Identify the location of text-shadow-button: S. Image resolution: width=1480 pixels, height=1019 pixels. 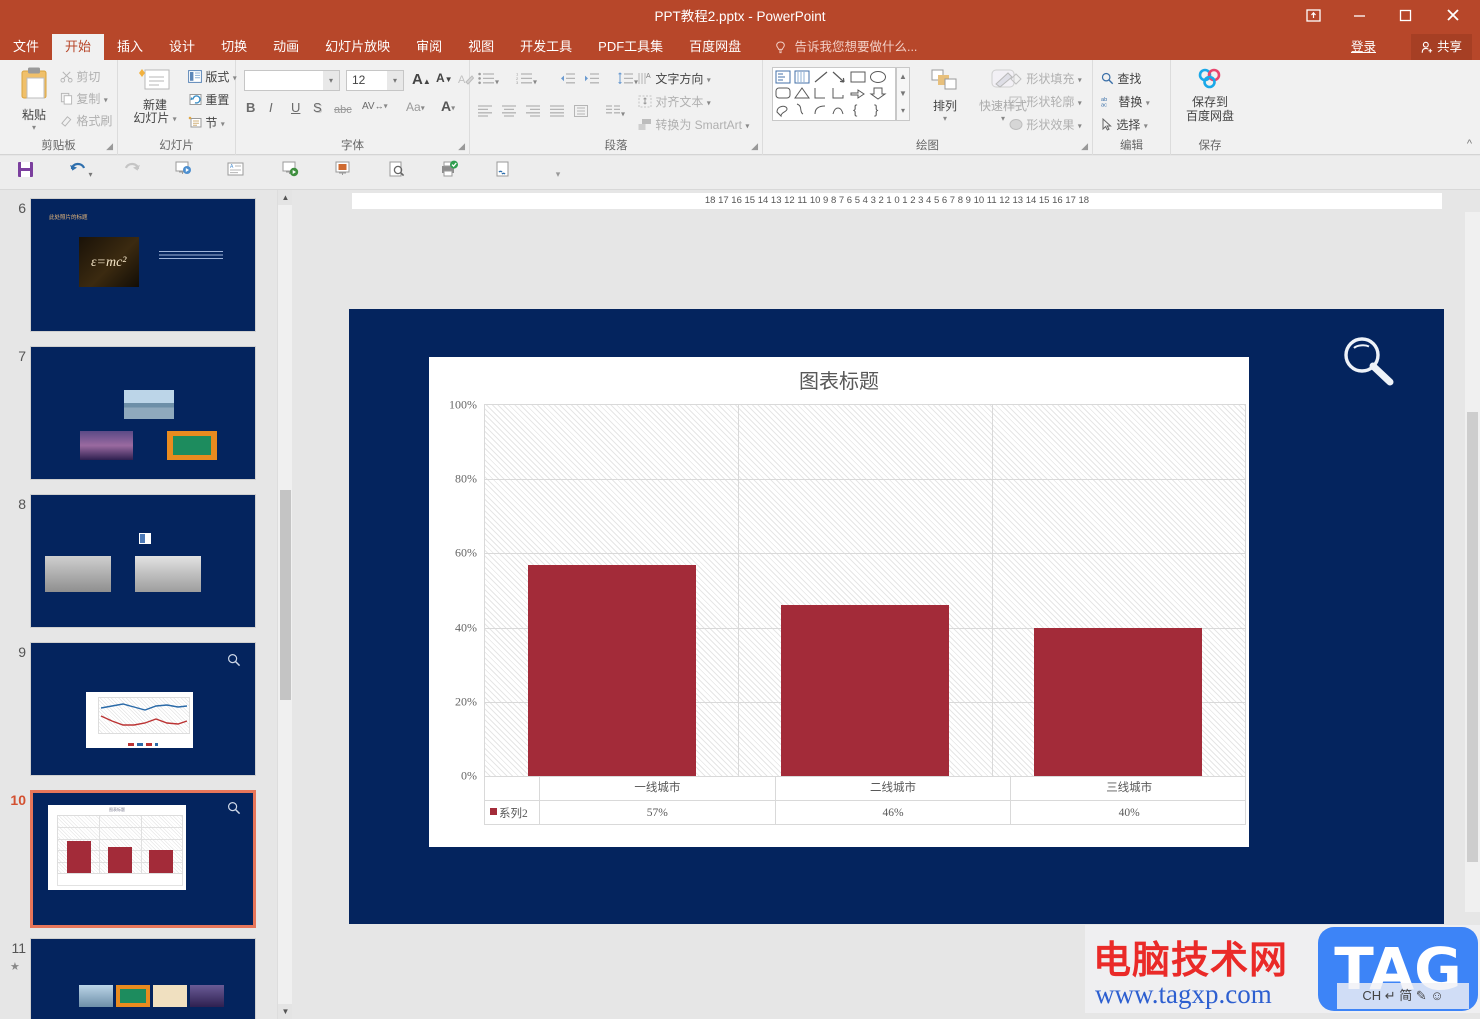
(317, 107).